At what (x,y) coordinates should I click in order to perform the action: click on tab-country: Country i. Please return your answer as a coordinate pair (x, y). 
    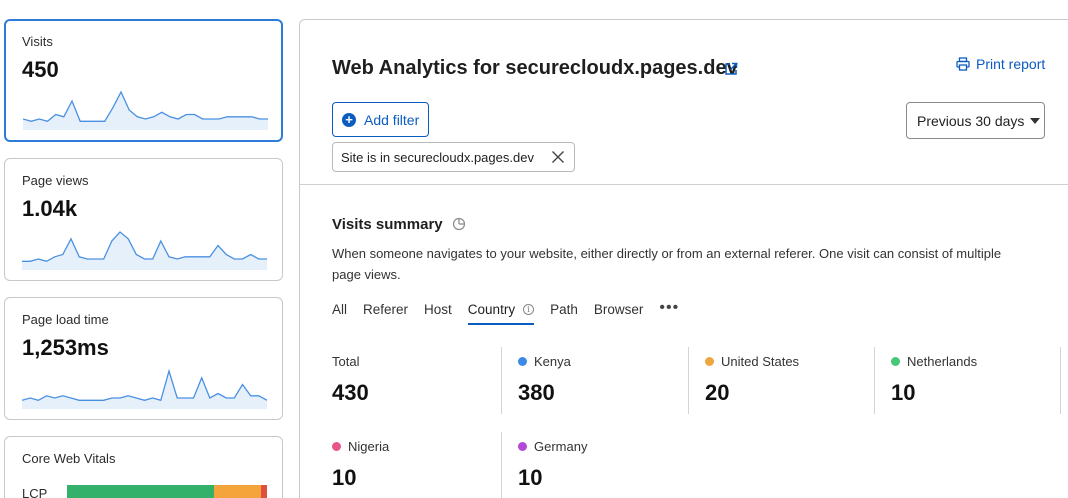
    Looking at the image, I should click on (501, 313).